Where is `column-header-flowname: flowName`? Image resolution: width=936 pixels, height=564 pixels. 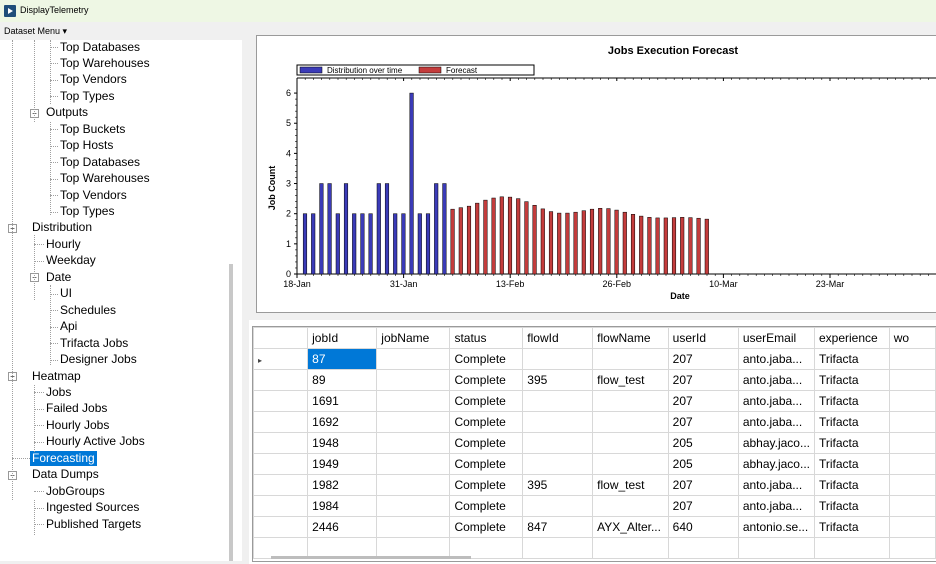
column-header-flowname: flowName is located at coordinates (630, 338).